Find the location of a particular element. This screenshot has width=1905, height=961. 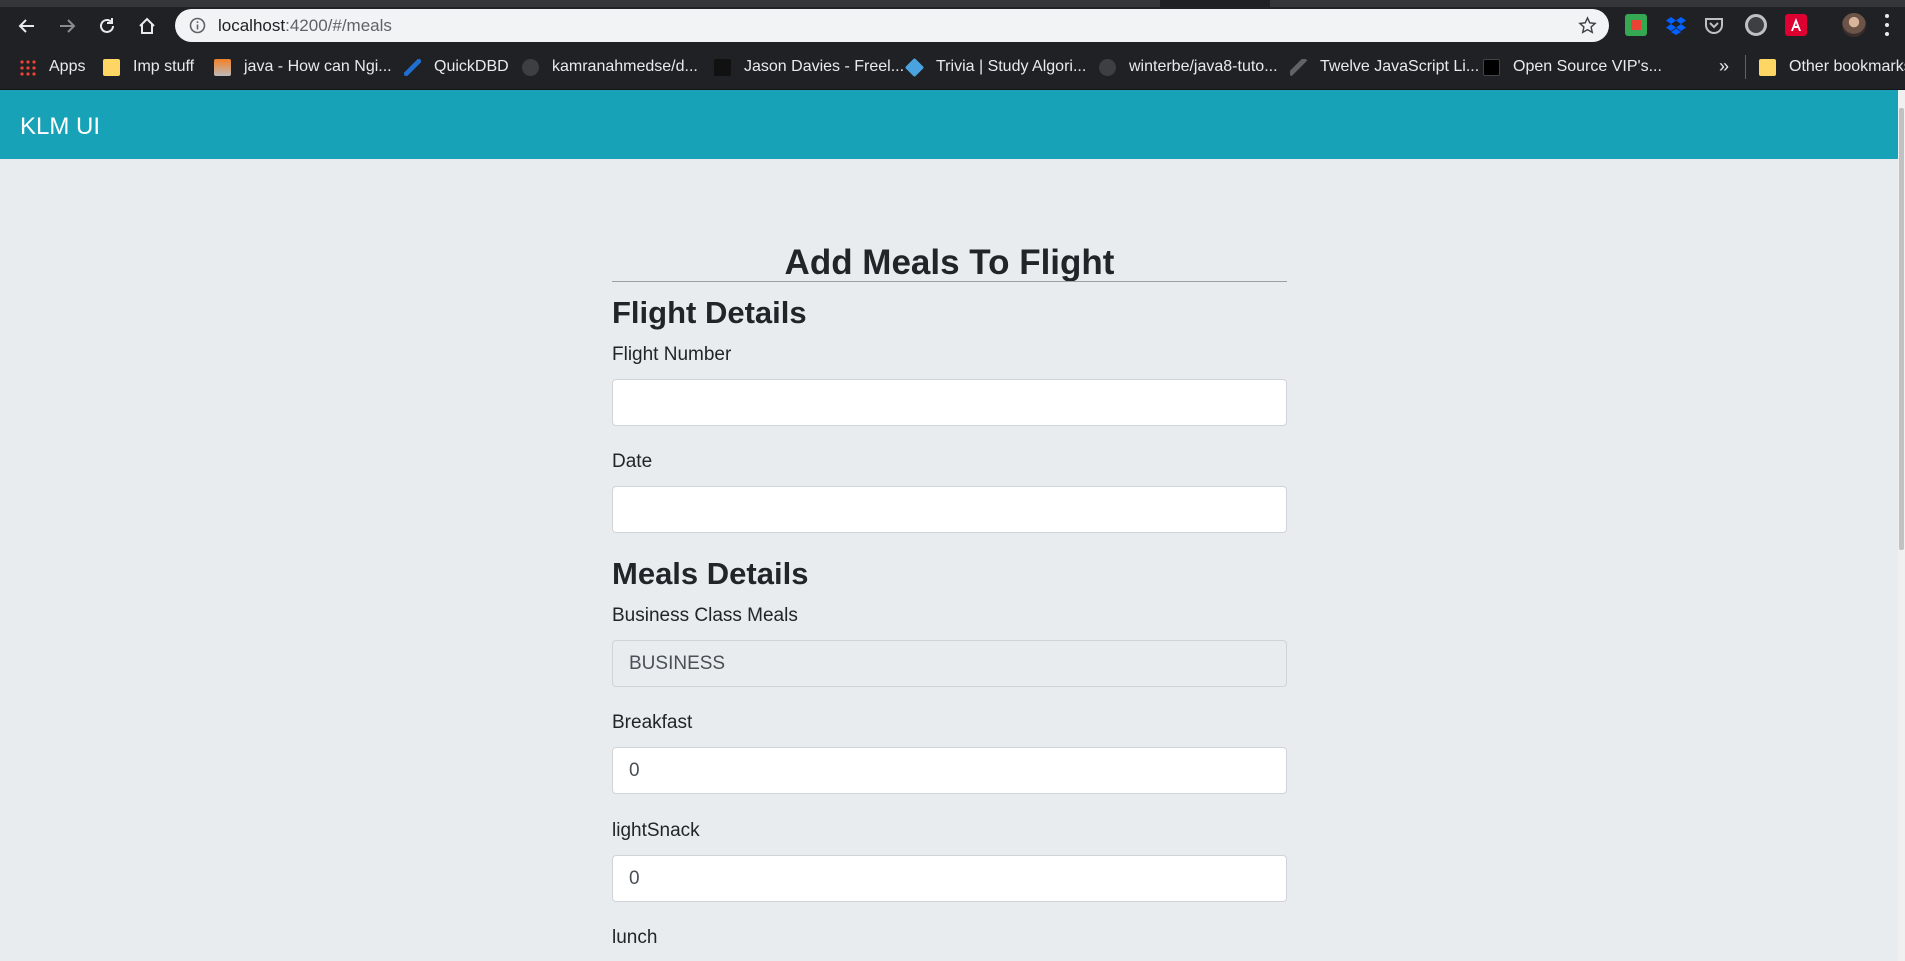

google-translate-icon is located at coordinates (1636, 25).